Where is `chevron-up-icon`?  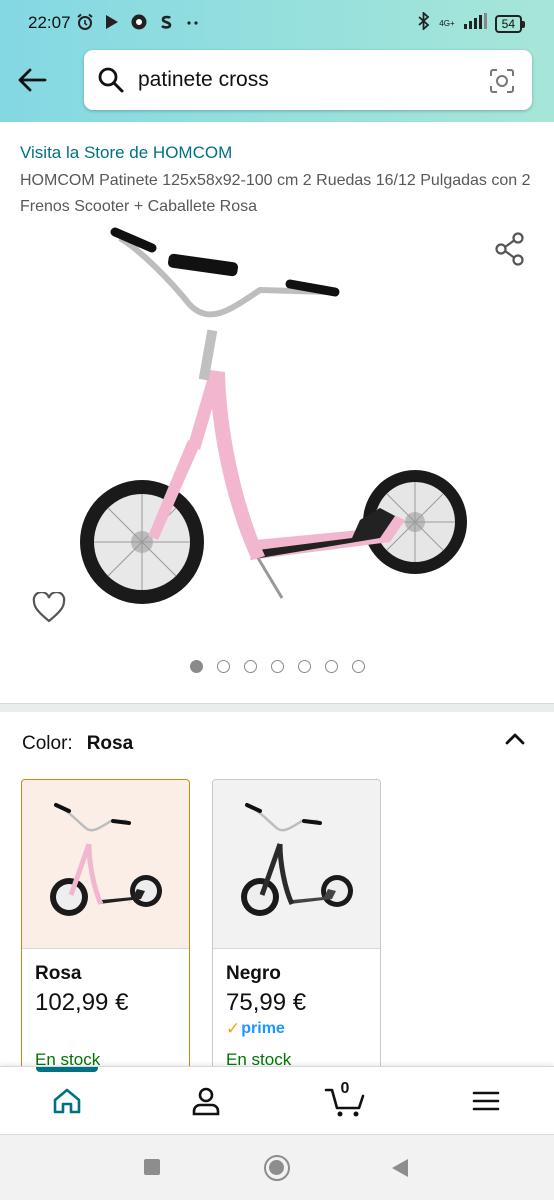 chevron-up-icon is located at coordinates (515, 741).